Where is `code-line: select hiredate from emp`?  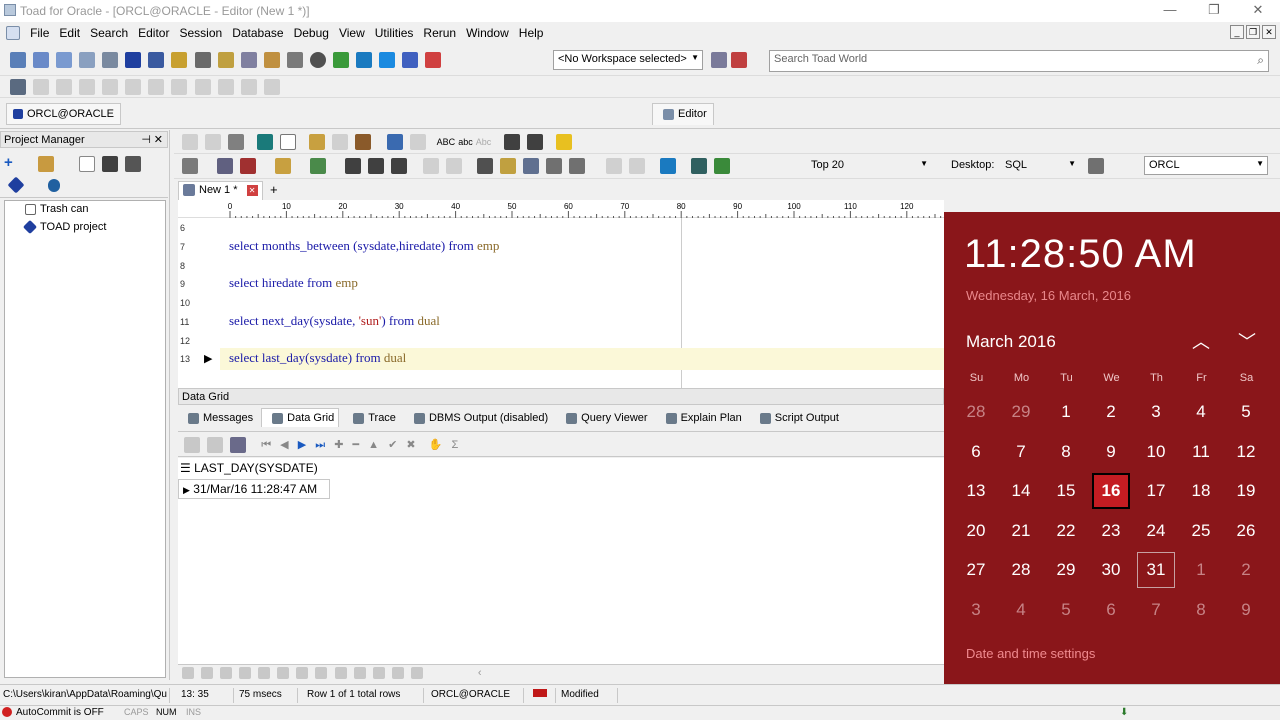 code-line: select hiredate from emp is located at coordinates (293, 283).